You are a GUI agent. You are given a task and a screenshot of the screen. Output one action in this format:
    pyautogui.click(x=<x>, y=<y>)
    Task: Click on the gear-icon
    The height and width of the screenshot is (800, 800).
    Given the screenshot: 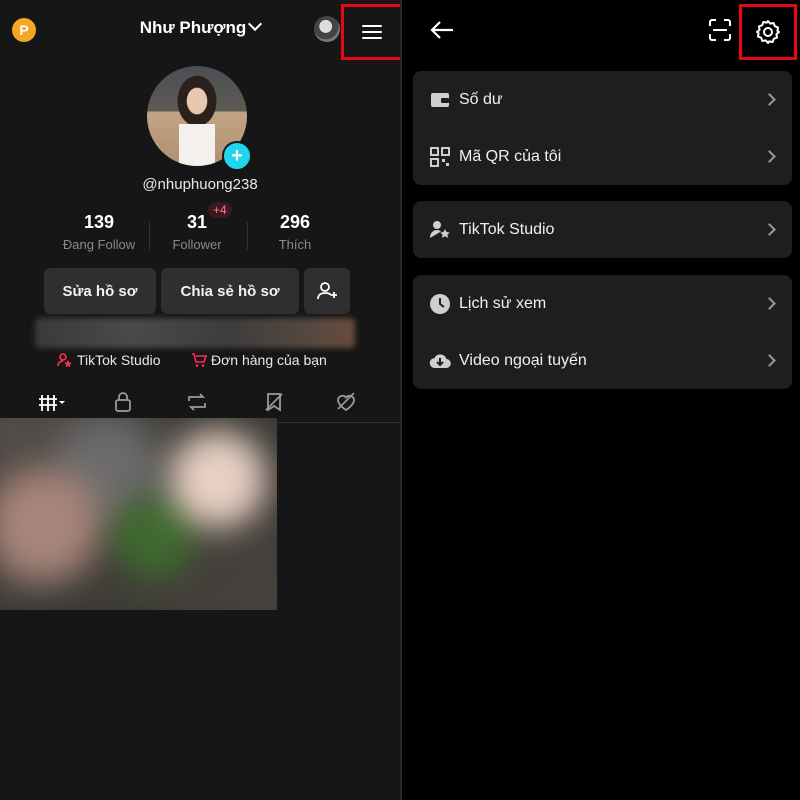 What is the action you would take?
    pyautogui.click(x=768, y=32)
    